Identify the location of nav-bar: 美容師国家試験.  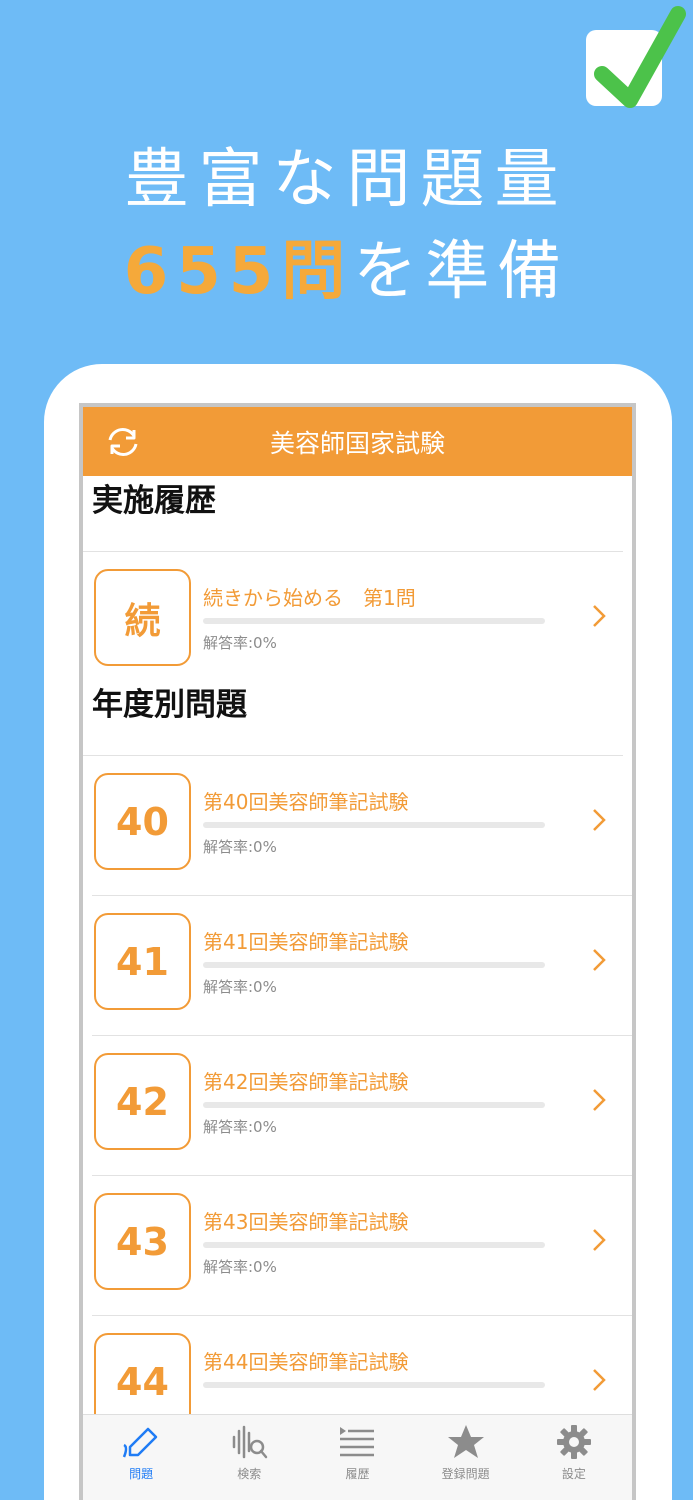
(357, 441).